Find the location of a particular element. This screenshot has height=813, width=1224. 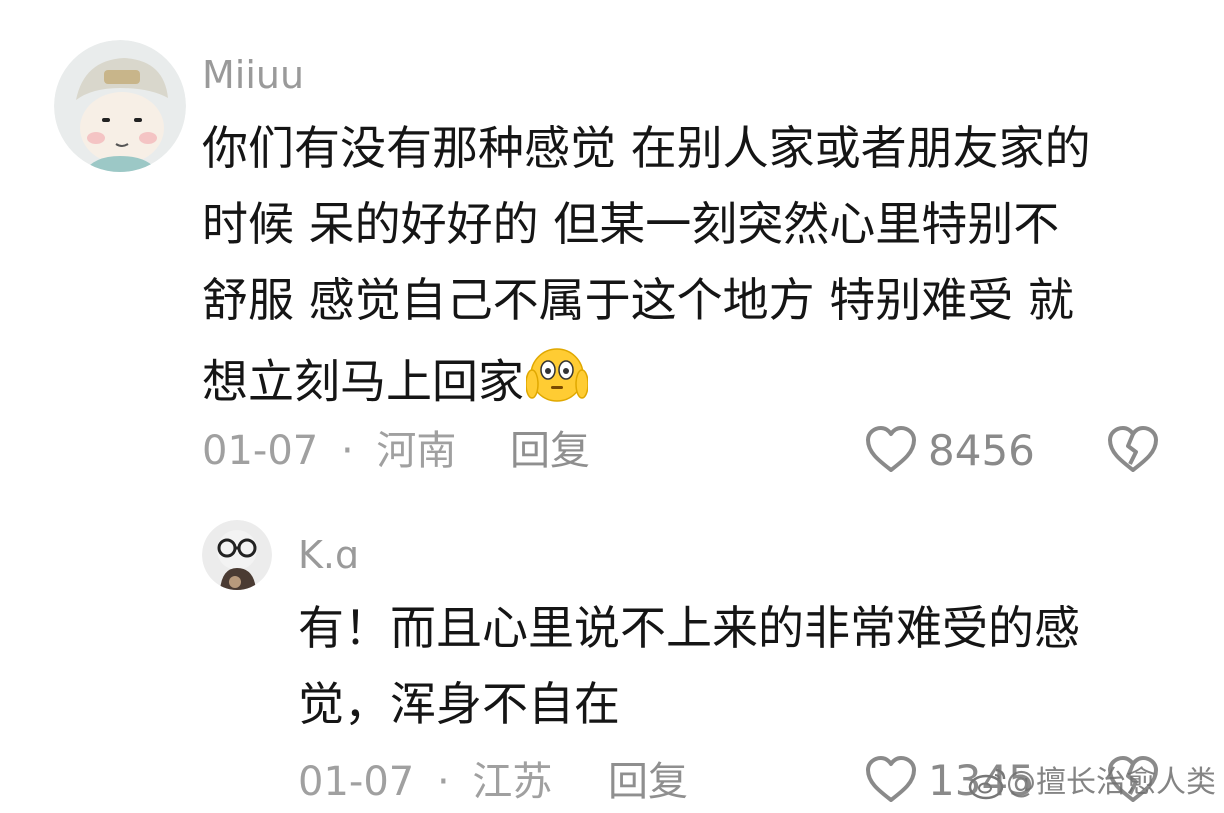

comment-line: 觉，浑身不自在 is located at coordinates (459, 704).